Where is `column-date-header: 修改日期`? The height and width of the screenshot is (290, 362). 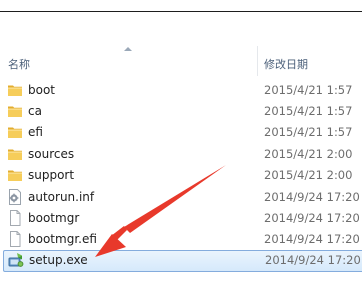 column-date-header: 修改日期 is located at coordinates (286, 64).